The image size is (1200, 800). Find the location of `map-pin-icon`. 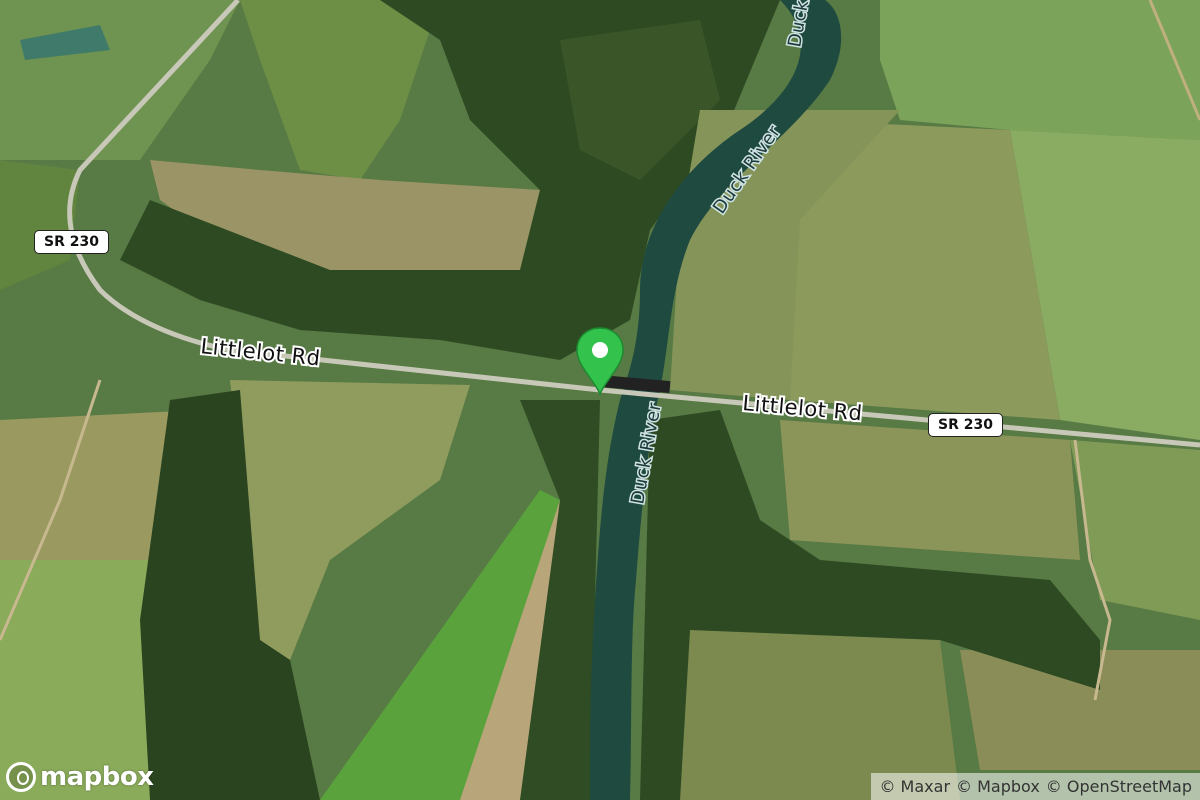

map-pin-icon is located at coordinates (600, 361).